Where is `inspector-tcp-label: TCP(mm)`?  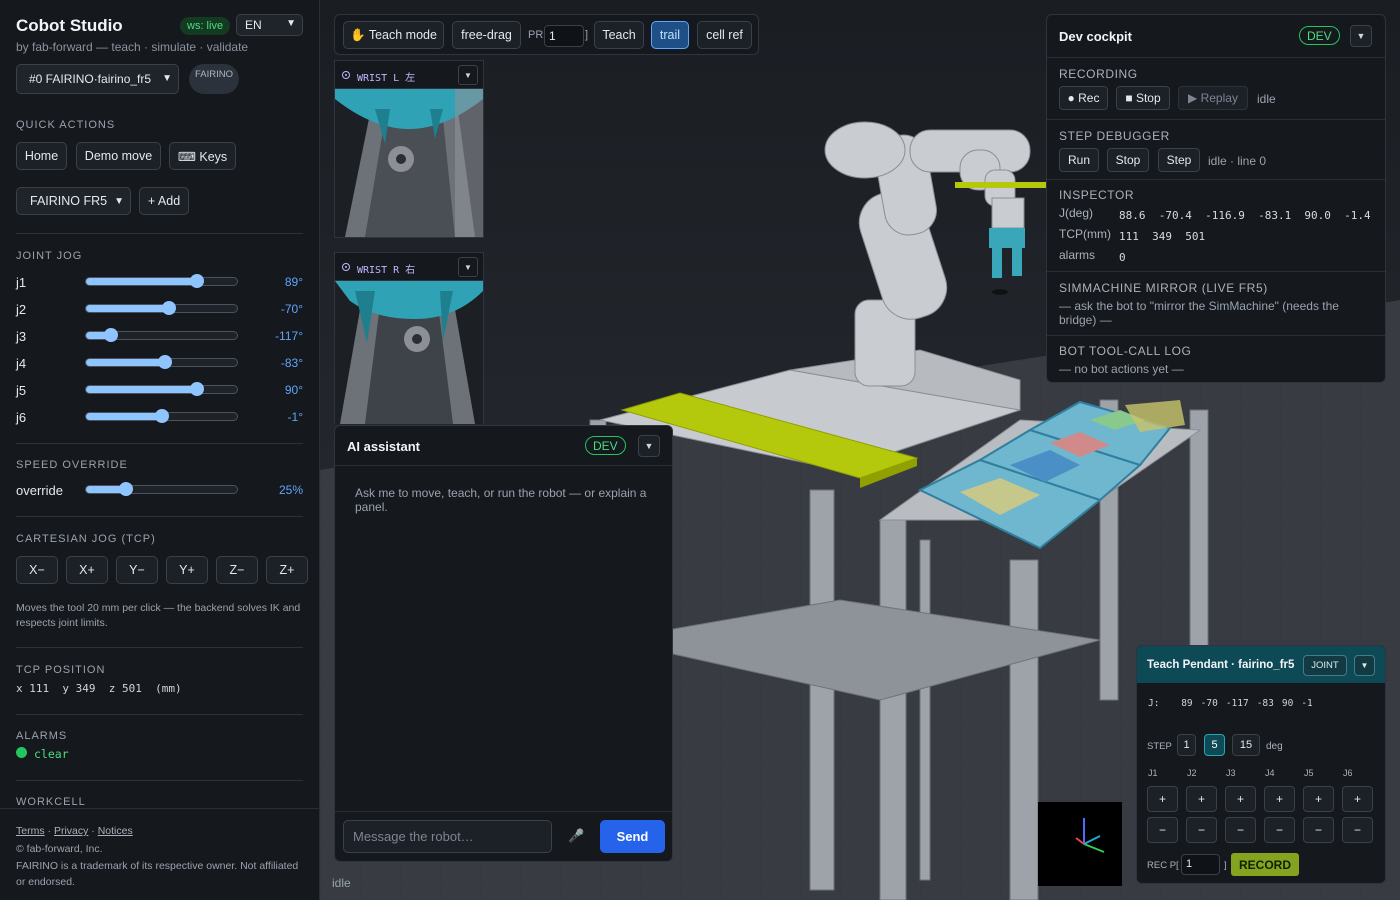 inspector-tcp-label: TCP(mm) is located at coordinates (1085, 234).